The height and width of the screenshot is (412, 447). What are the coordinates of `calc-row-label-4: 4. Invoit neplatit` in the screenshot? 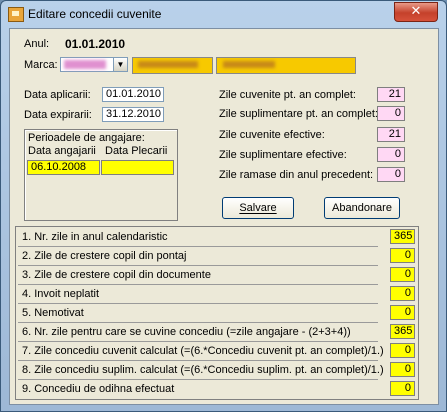 It's located at (61, 294).